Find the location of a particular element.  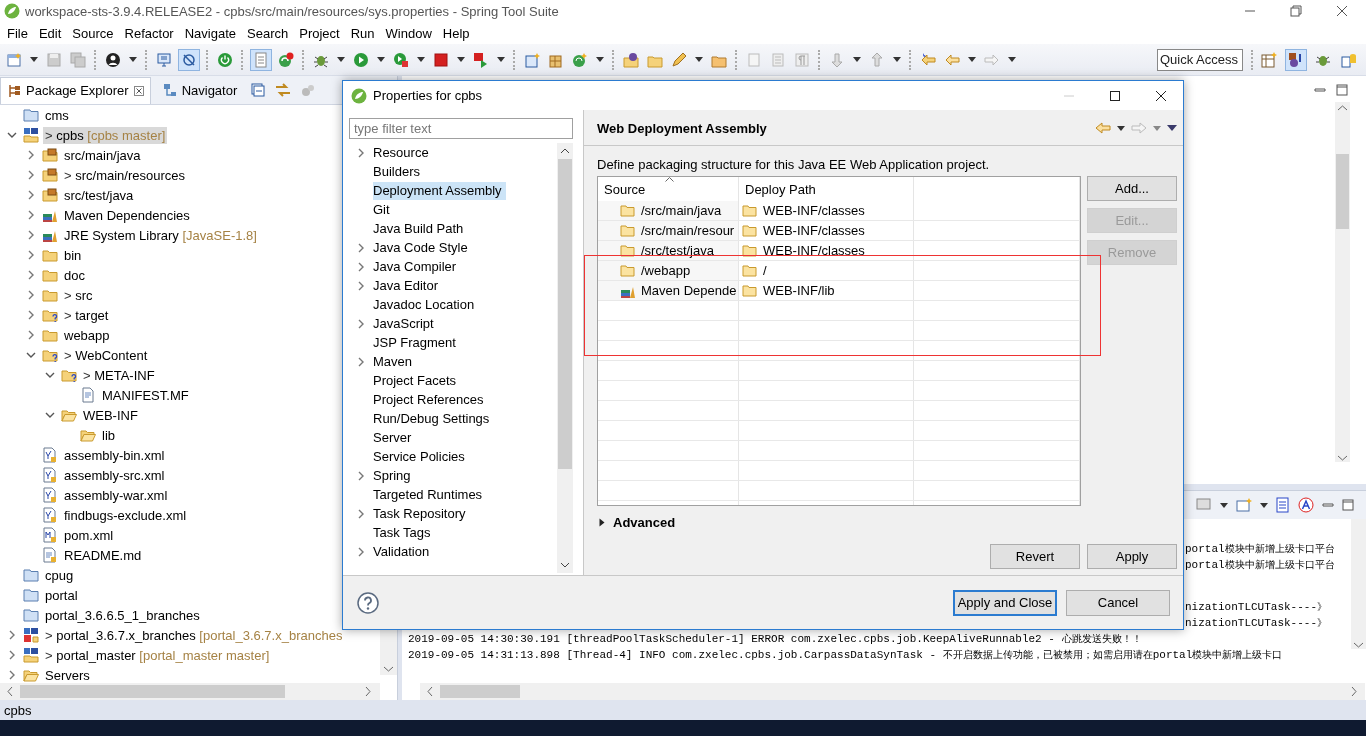

nav-item: Resource is located at coordinates (403, 152).